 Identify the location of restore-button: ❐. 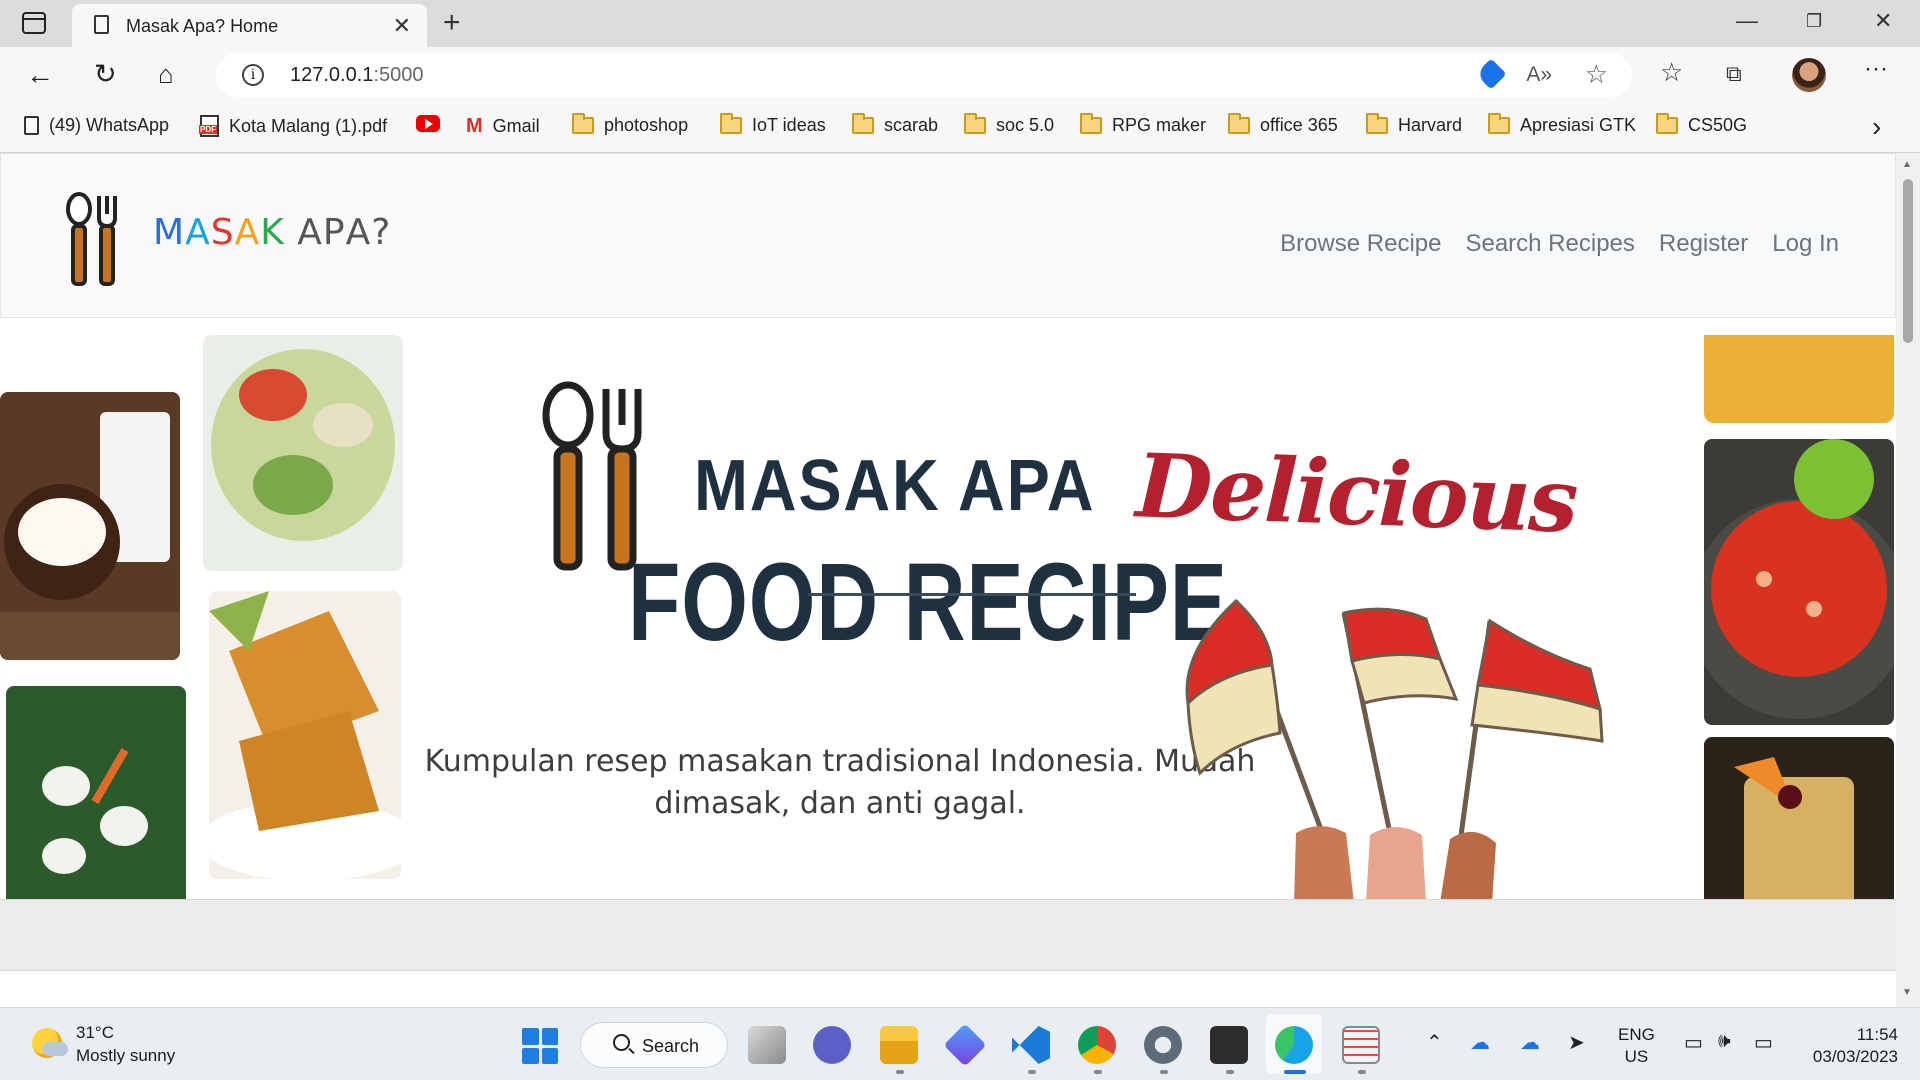
(1814, 21).